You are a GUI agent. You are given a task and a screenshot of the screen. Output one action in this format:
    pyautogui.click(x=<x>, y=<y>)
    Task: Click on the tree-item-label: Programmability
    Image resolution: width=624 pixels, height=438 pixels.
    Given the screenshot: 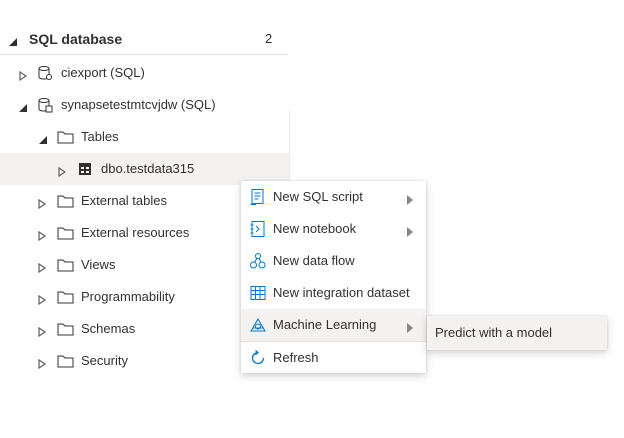 What is the action you would take?
    pyautogui.click(x=128, y=296)
    